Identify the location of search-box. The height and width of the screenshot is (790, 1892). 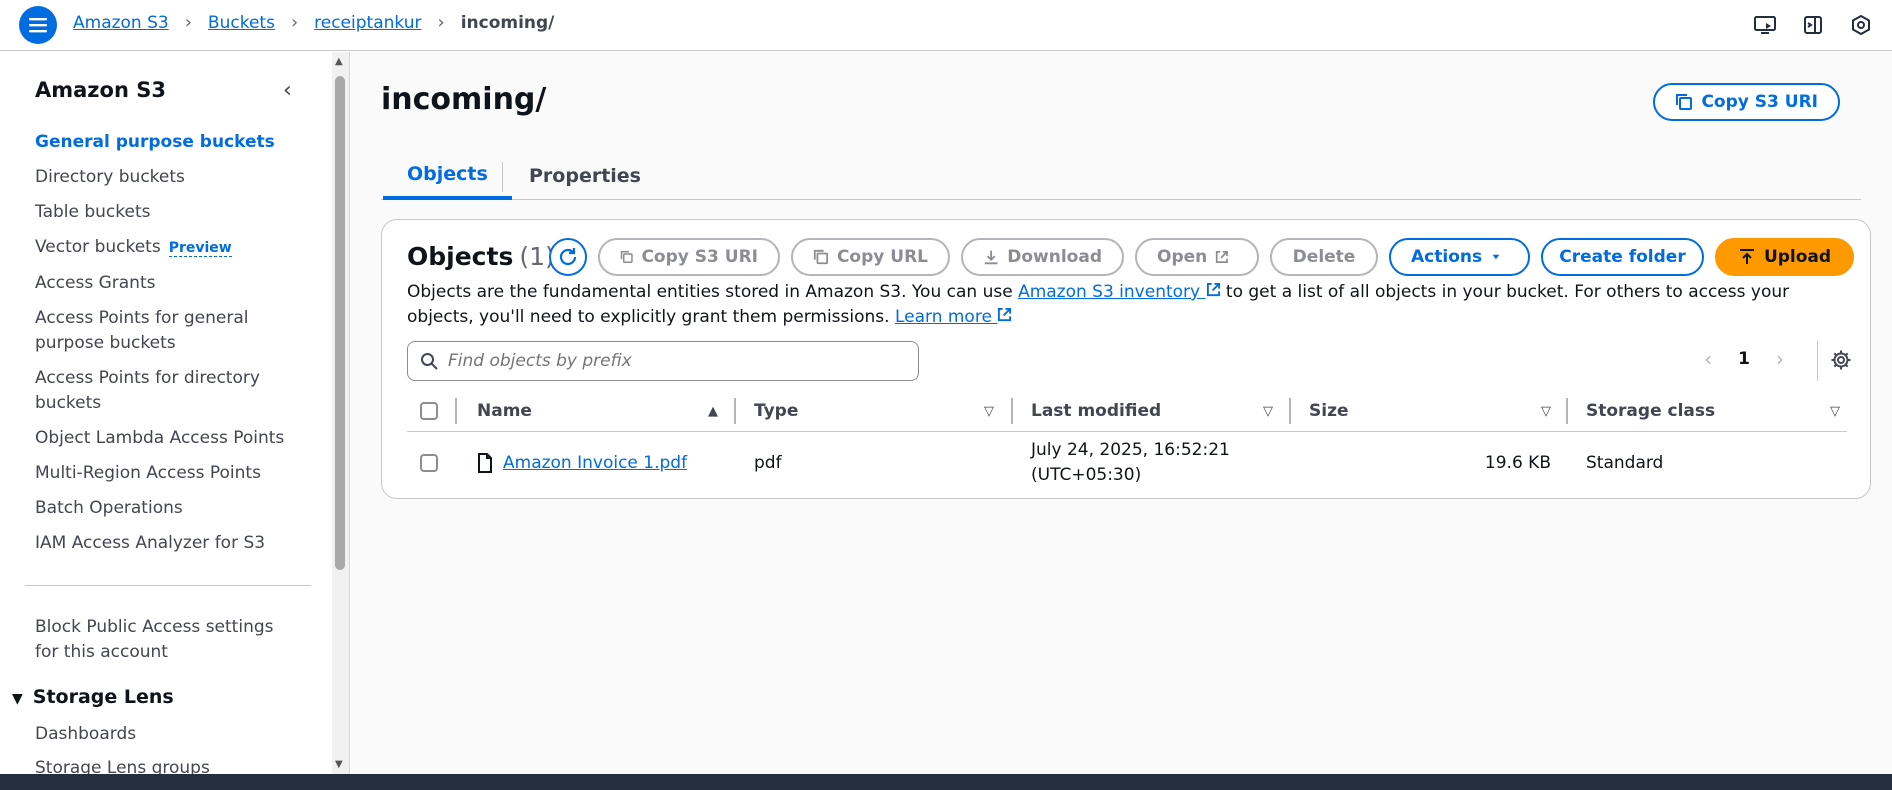
(663, 361).